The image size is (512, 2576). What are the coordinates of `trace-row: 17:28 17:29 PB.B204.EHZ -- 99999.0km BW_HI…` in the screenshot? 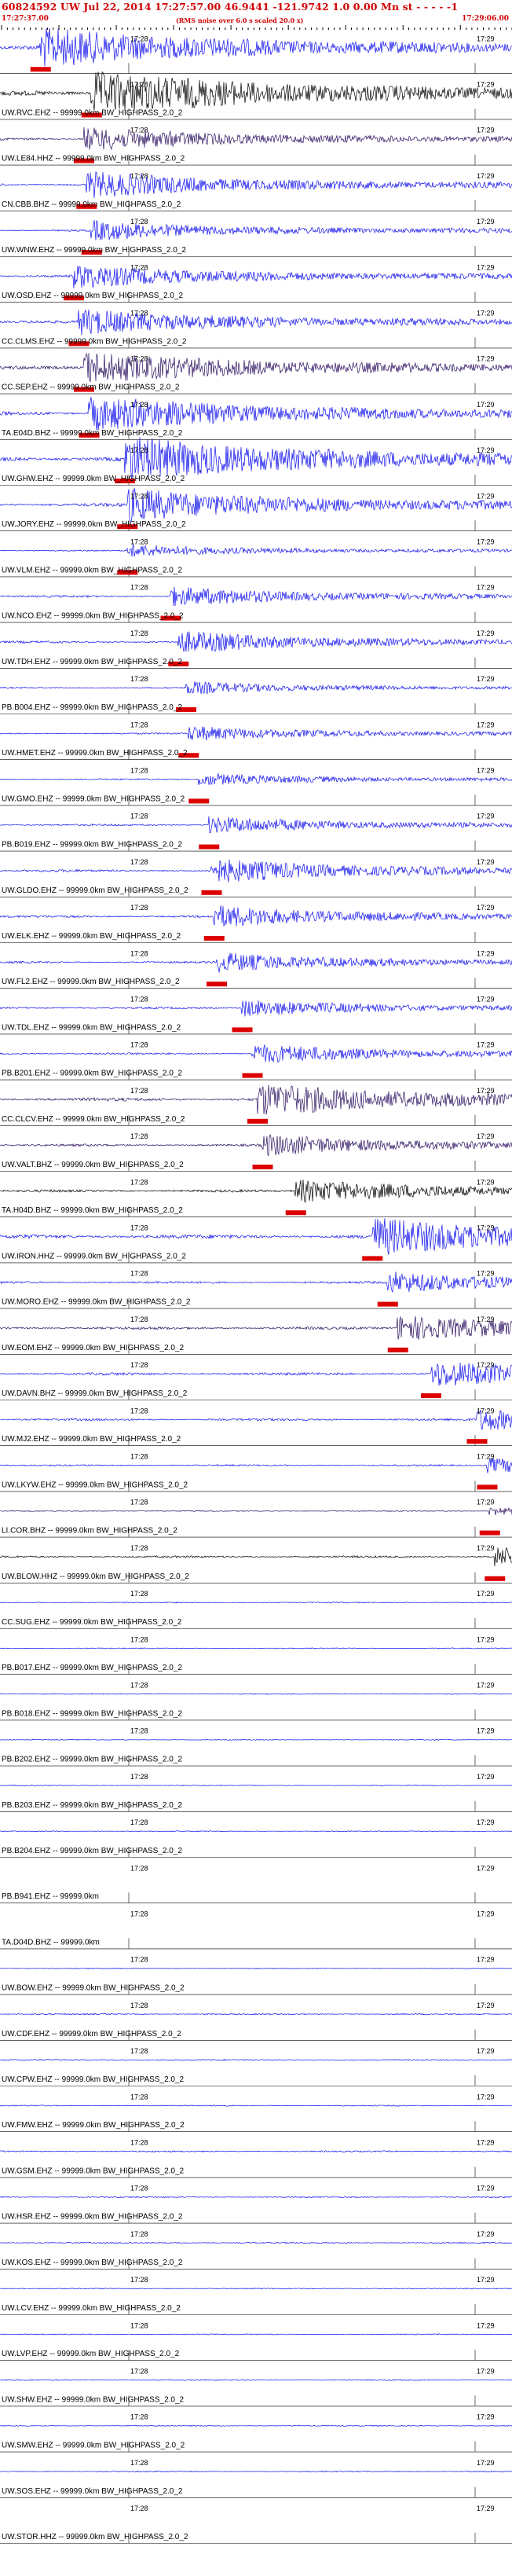 It's located at (256, 1838).